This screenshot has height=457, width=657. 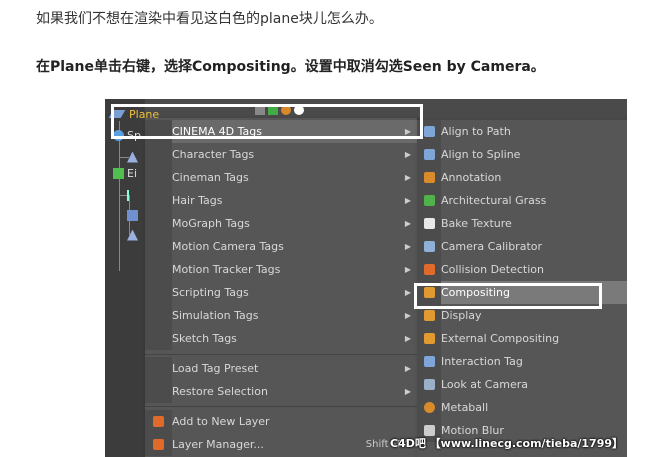 What do you see at coordinates (210, 292) in the screenshot?
I see `menu-label: Scripting Tags` at bounding box center [210, 292].